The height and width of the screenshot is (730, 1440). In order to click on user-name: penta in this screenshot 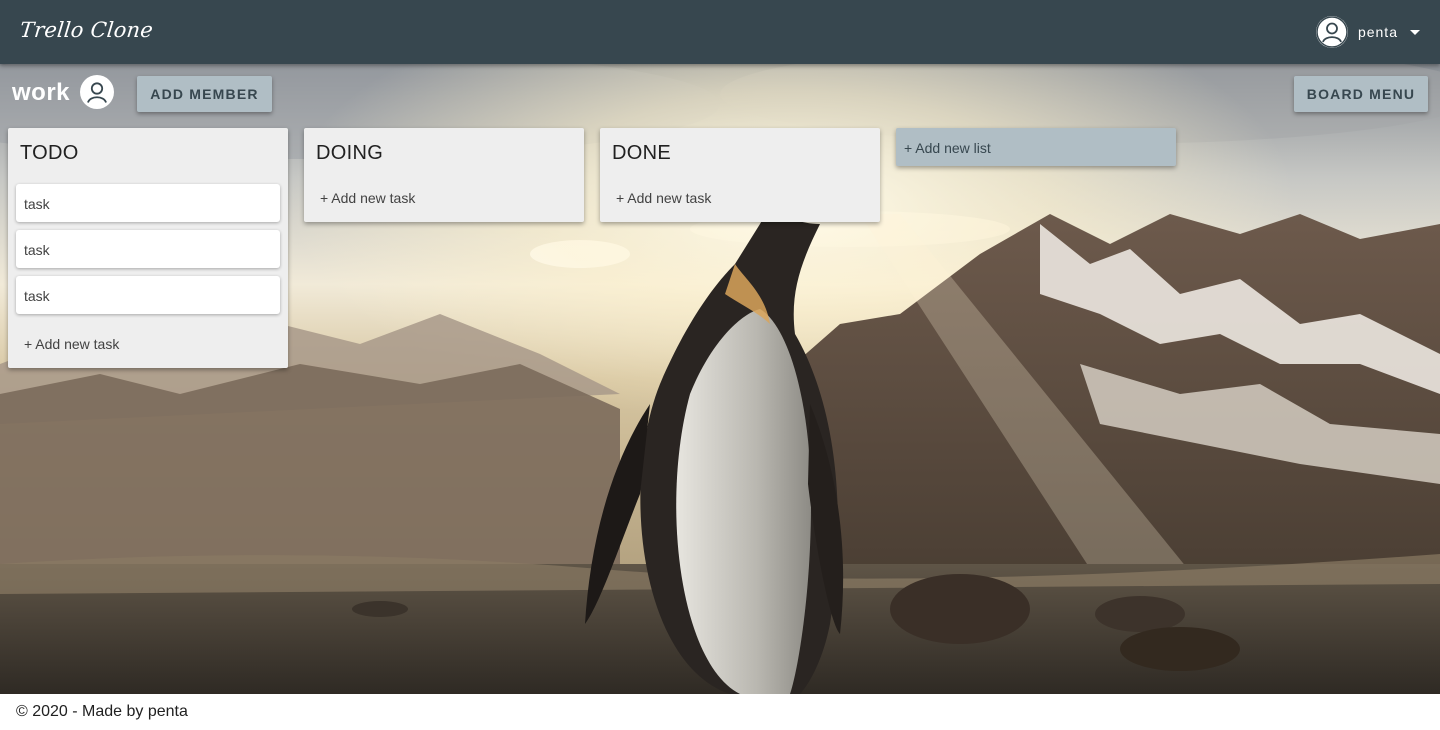, I will do `click(1377, 32)`.